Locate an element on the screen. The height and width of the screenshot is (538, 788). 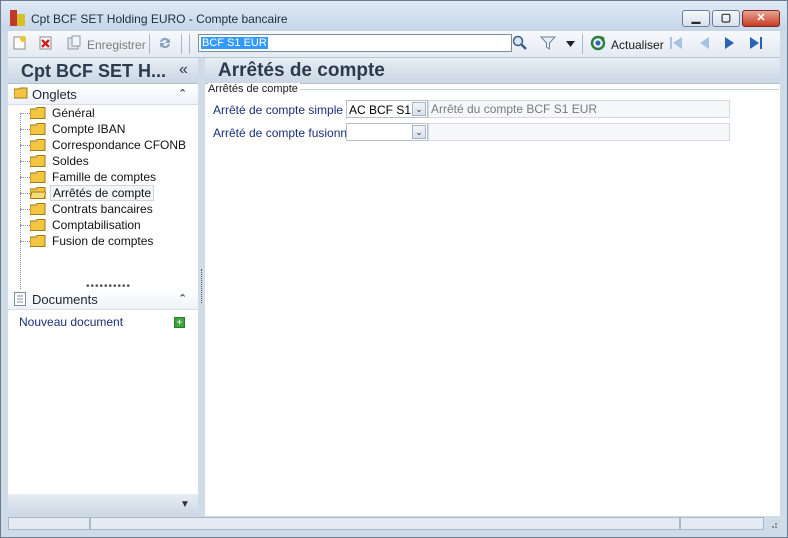
panel-splitter is located at coordinates (201, 286).